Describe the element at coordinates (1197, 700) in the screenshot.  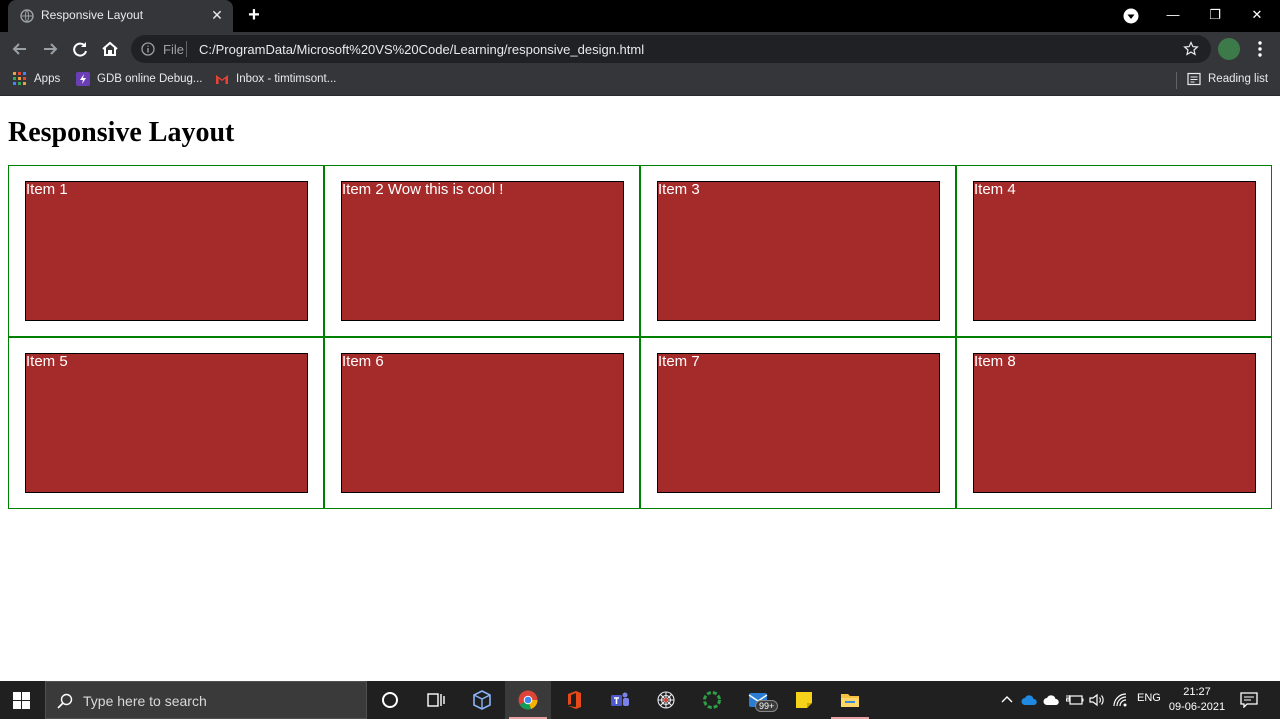
I see `taskbar-clock: 21:27 09-06-2021` at that location.